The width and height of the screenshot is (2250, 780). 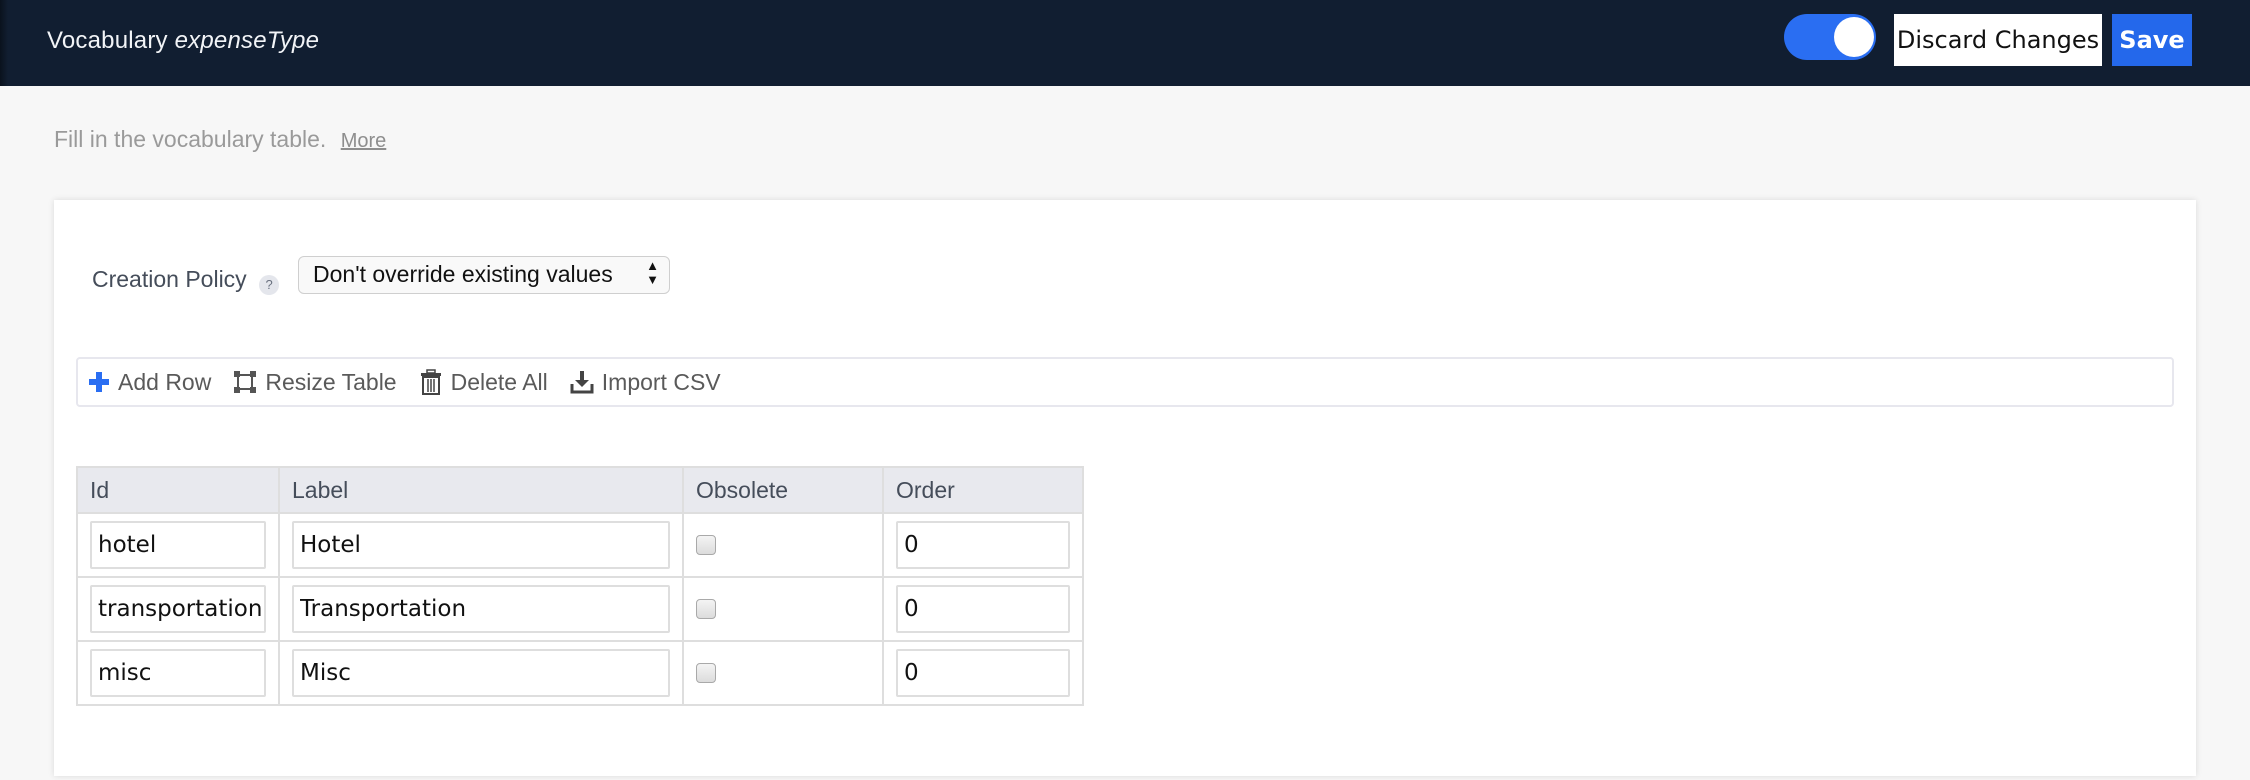 I want to click on add-row-label: Add Row, so click(x=165, y=381).